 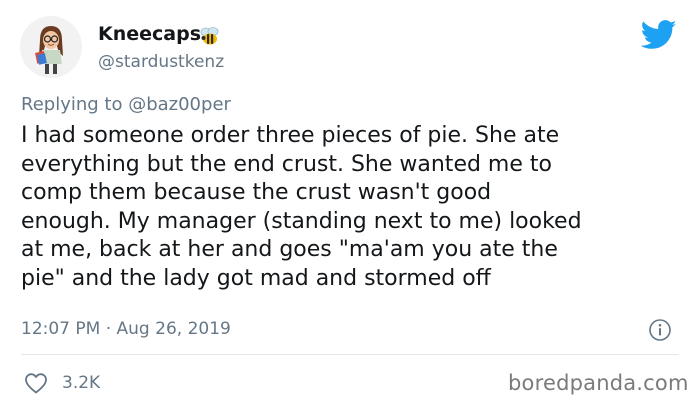 What do you see at coordinates (36, 383) in the screenshot?
I see `heart-icon` at bounding box center [36, 383].